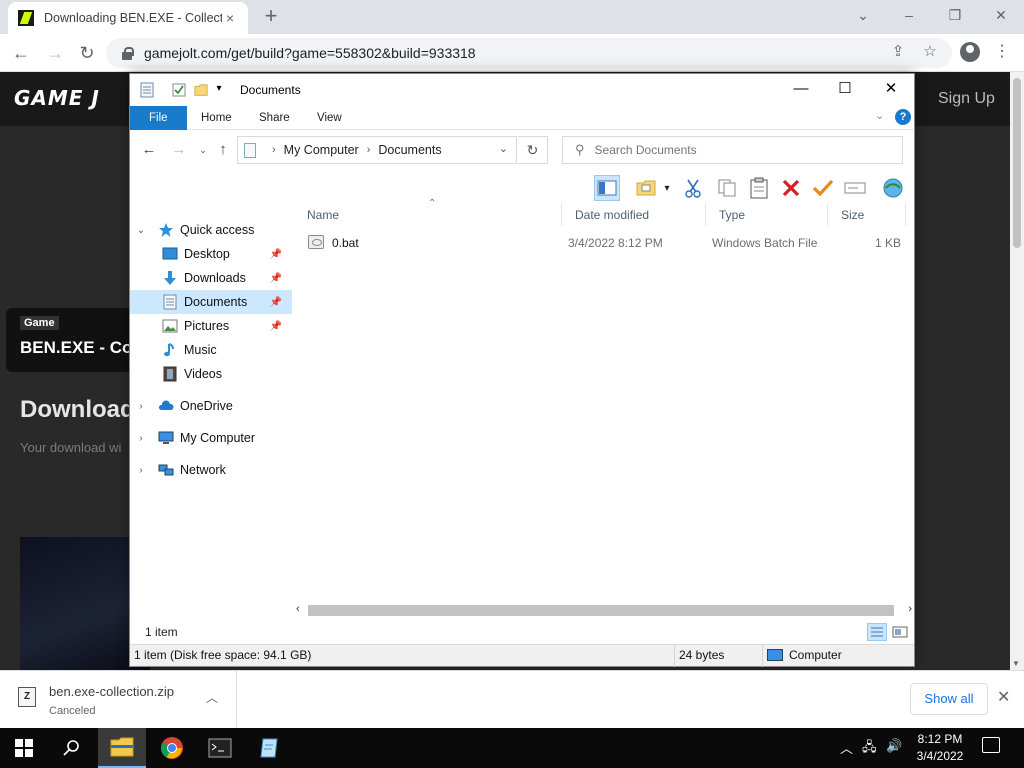  What do you see at coordinates (1001, 15) in the screenshot?
I see `close-window-icon: ✕` at bounding box center [1001, 15].